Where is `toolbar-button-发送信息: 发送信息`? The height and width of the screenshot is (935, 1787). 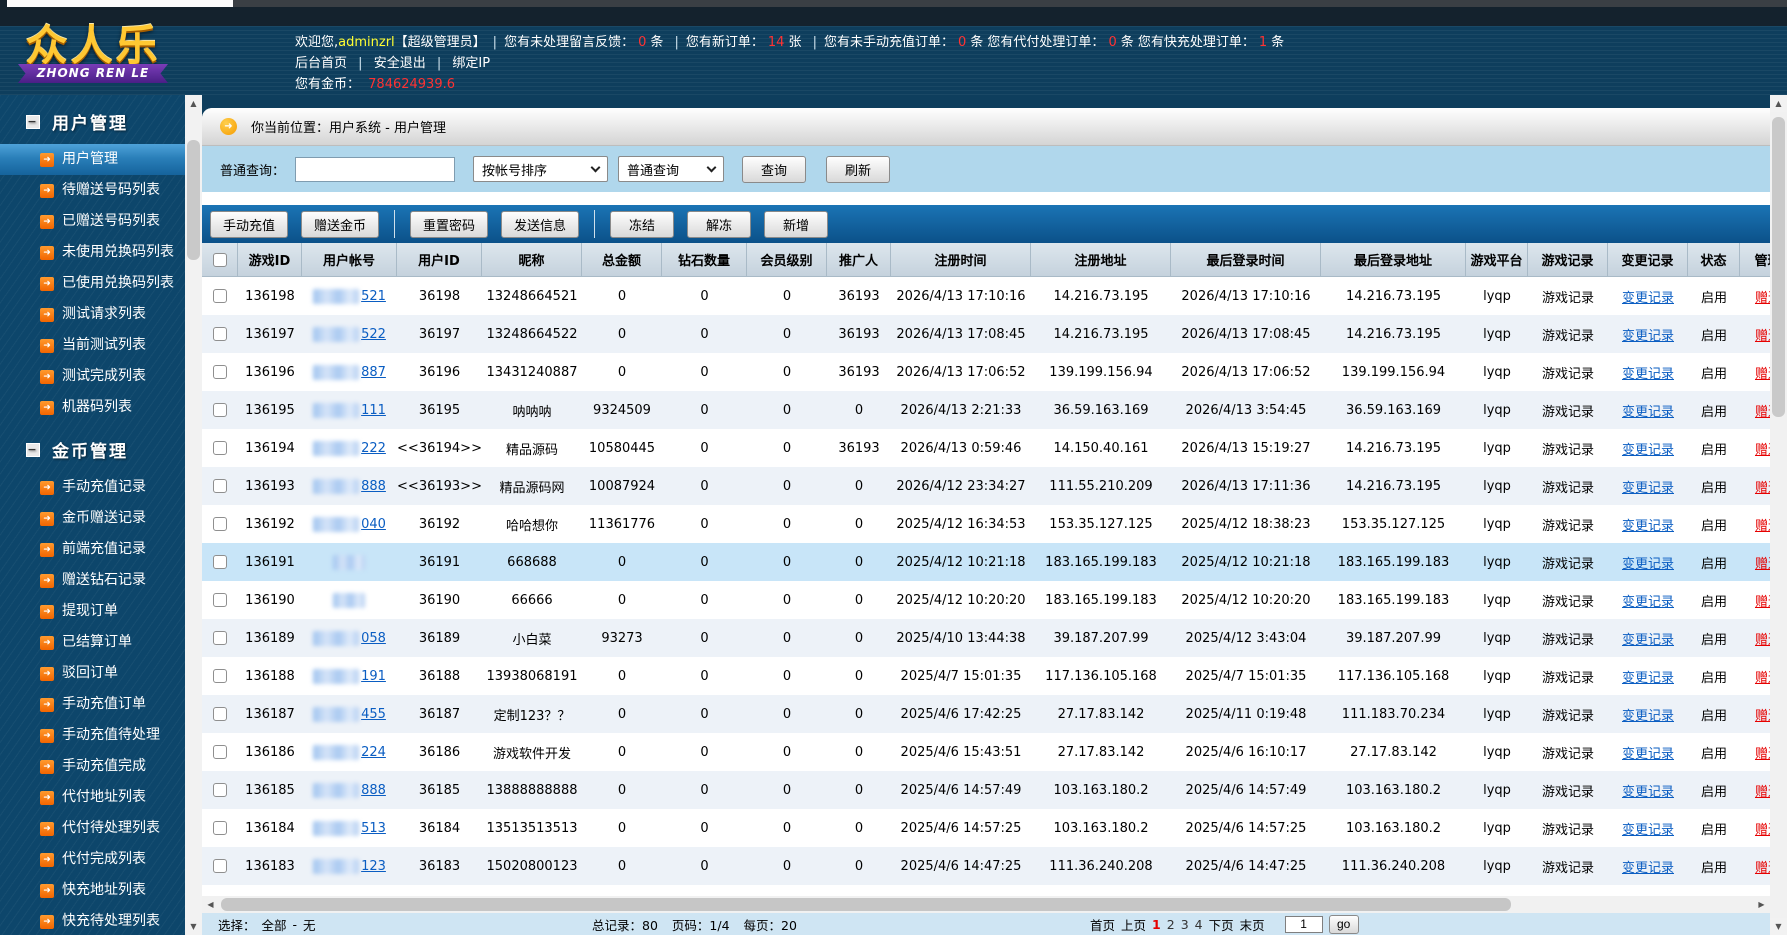 toolbar-button-发送信息: 发送信息 is located at coordinates (540, 224).